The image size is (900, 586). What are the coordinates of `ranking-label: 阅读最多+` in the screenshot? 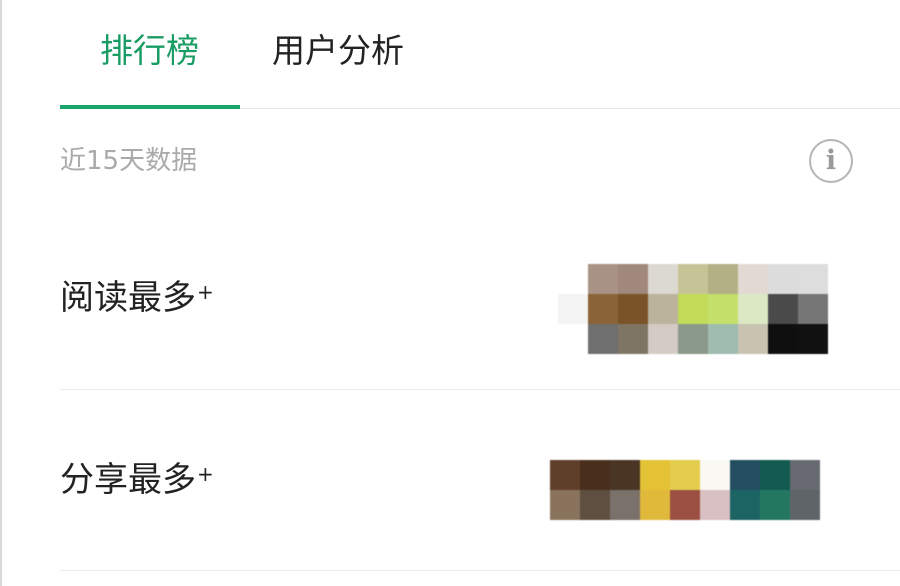 It's located at (137, 298).